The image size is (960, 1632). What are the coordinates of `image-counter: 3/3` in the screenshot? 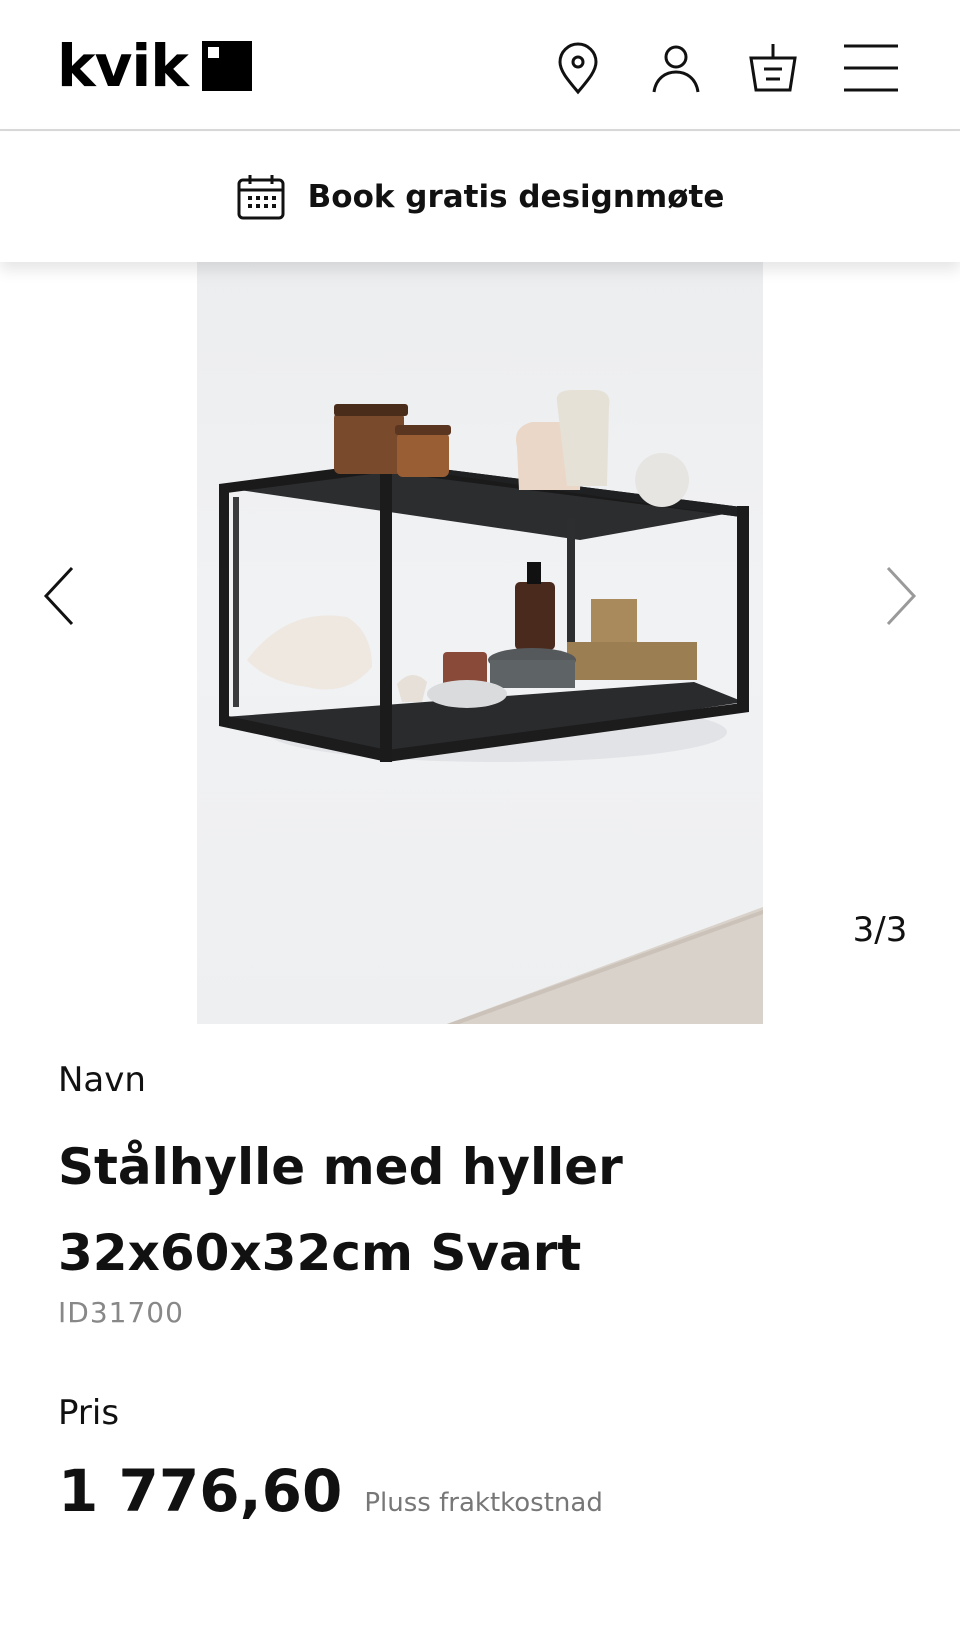 It's located at (880, 930).